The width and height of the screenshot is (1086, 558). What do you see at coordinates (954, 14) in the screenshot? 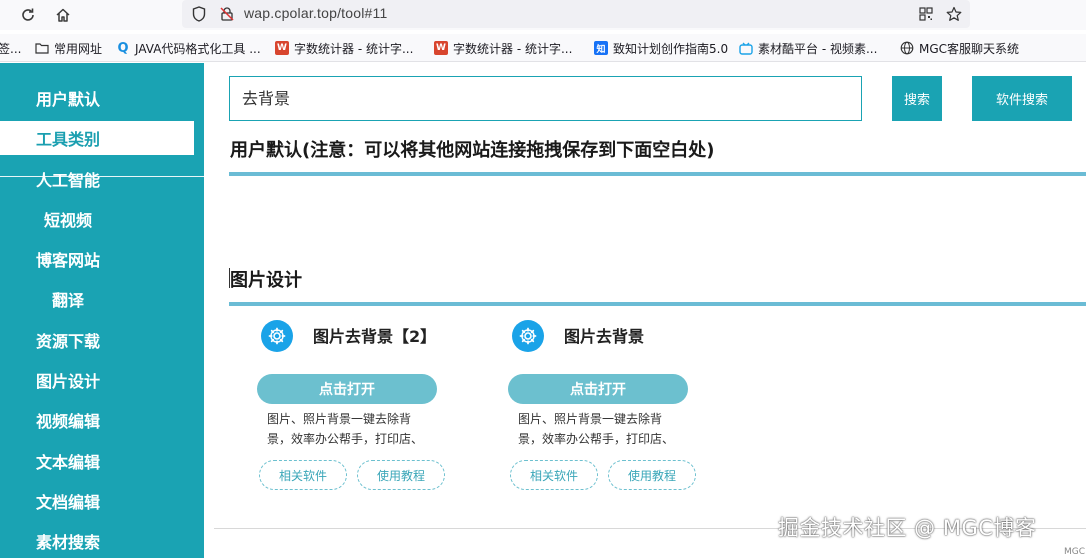
I see `star-icon` at bounding box center [954, 14].